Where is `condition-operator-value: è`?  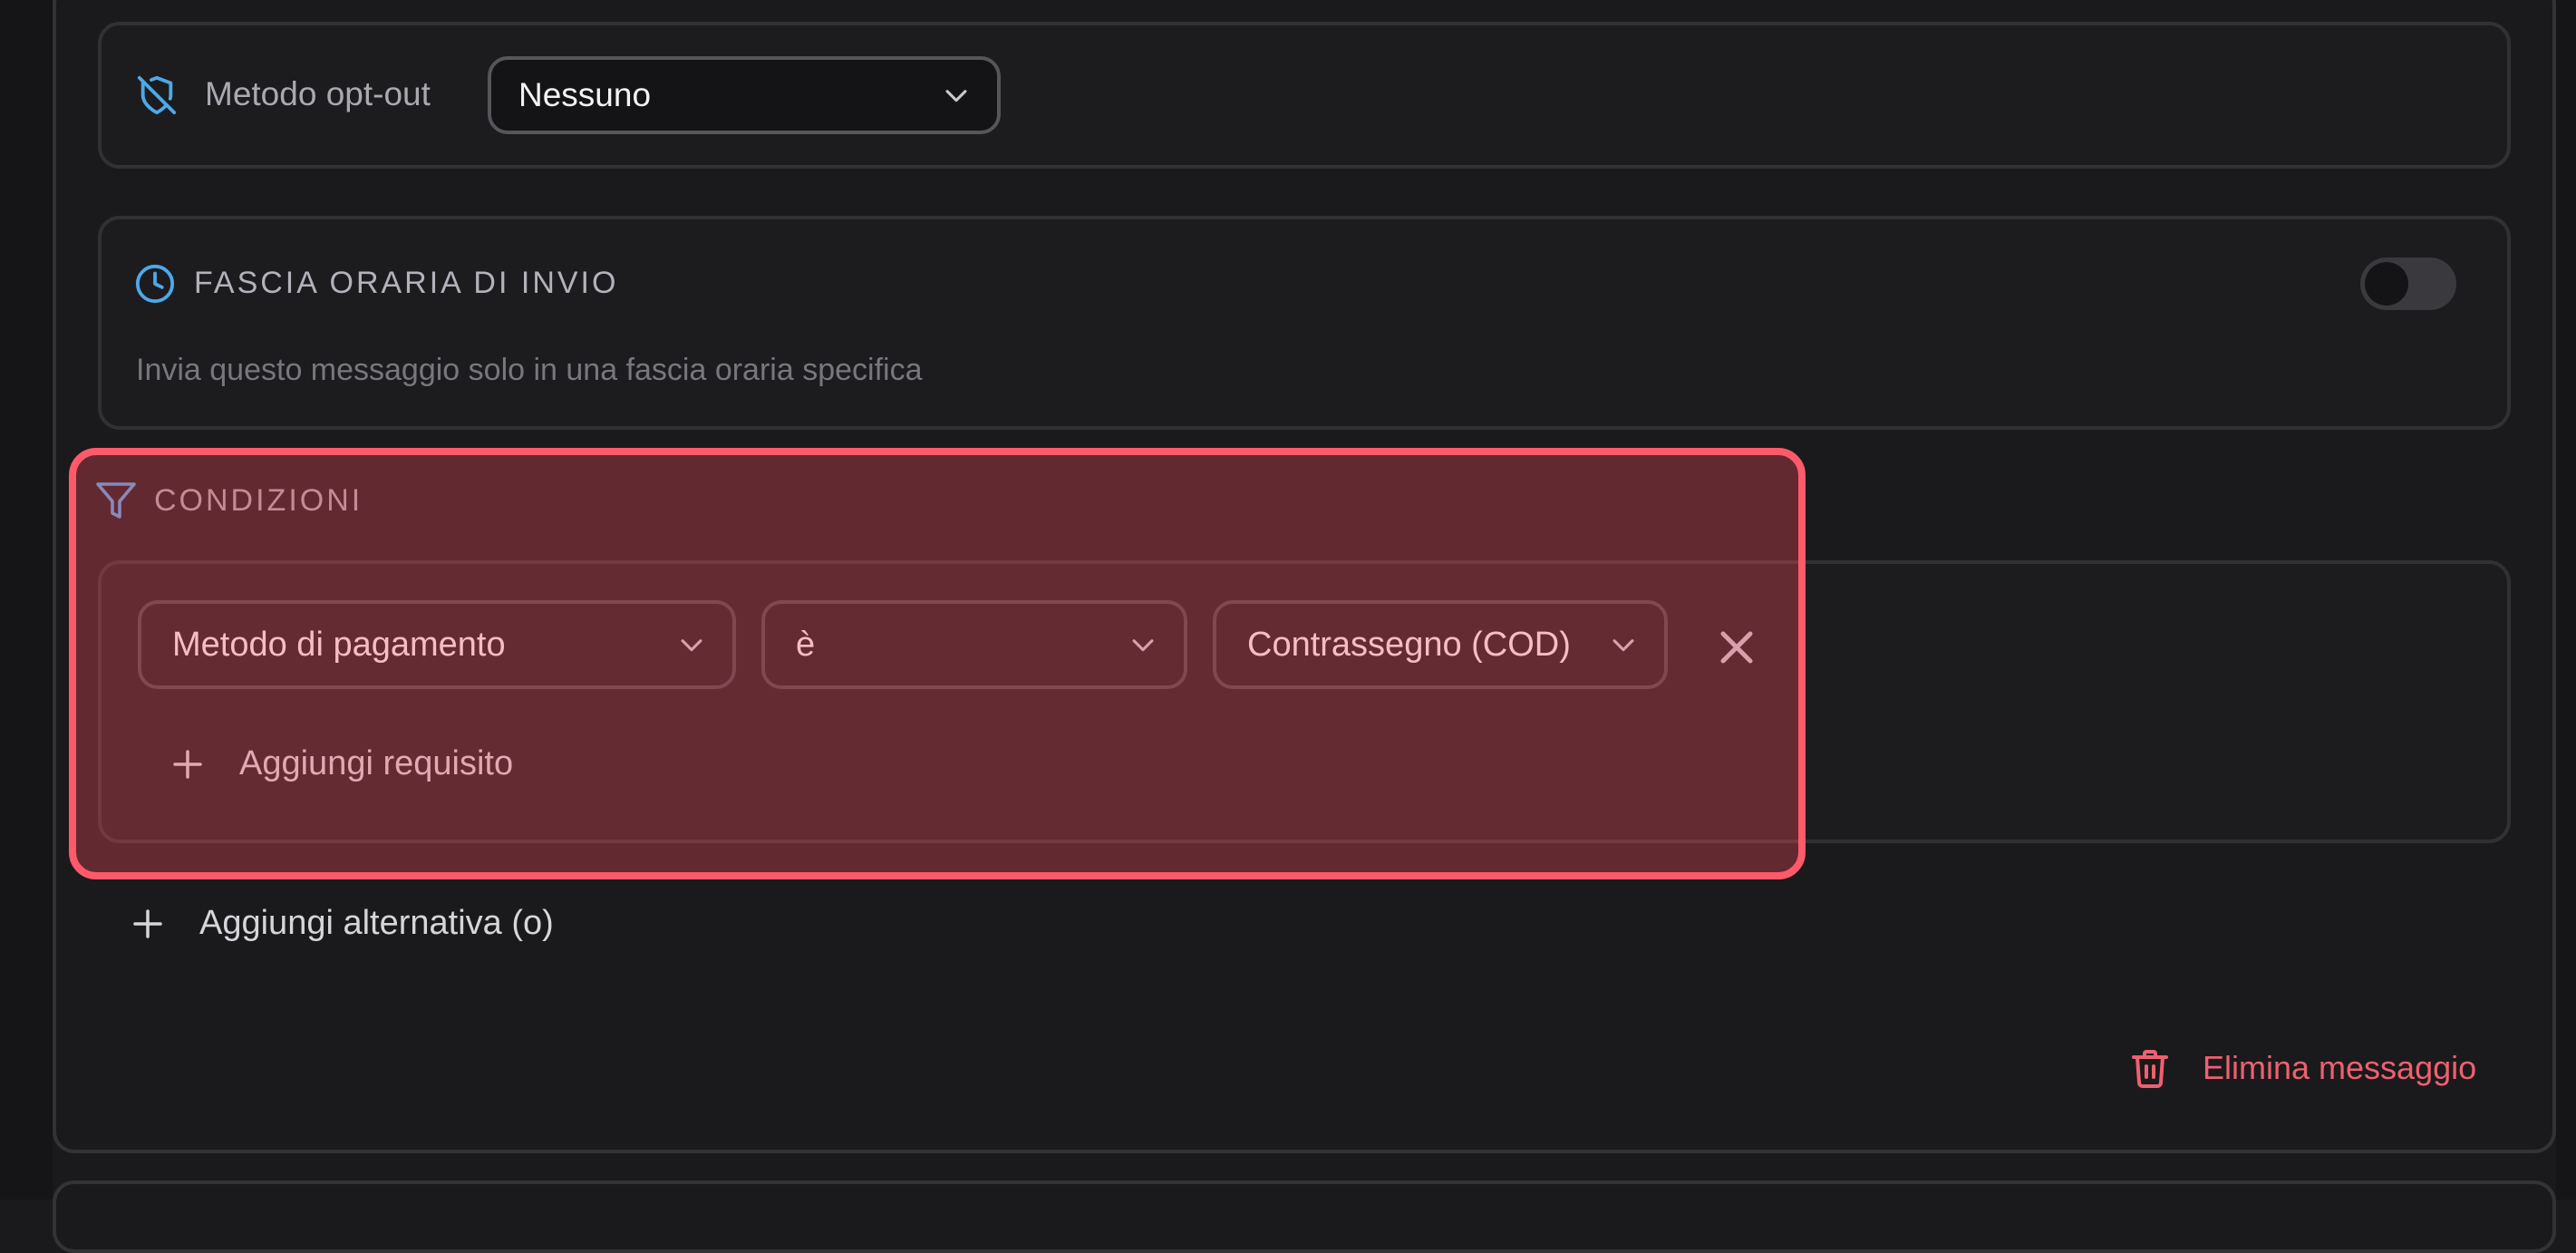
condition-operator-value: è is located at coordinates (806, 644).